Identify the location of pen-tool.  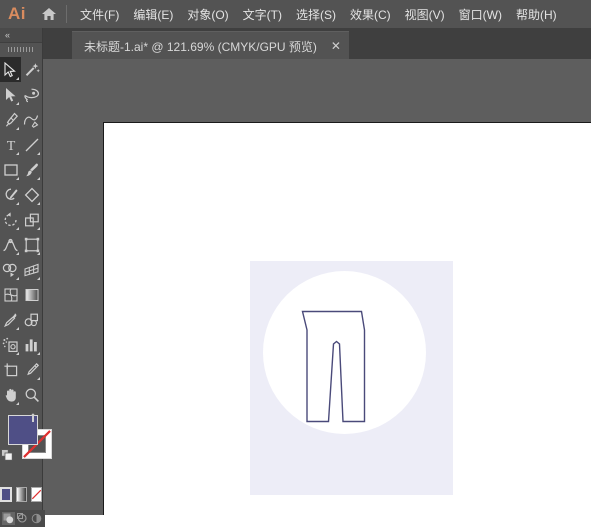
(10, 119).